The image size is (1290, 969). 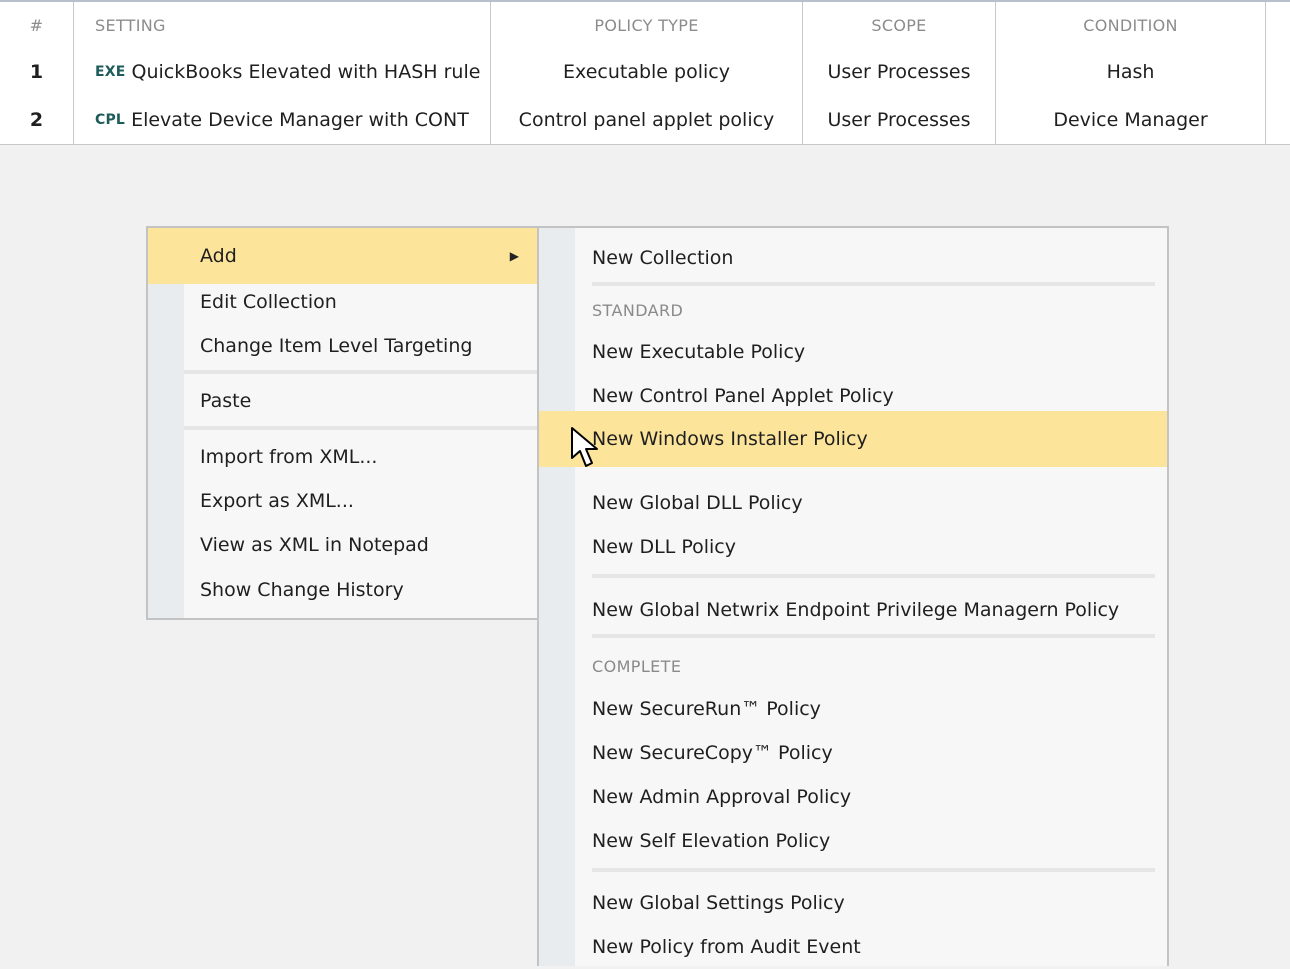 What do you see at coordinates (1131, 72) in the screenshot?
I see `condition-cell: Hash` at bounding box center [1131, 72].